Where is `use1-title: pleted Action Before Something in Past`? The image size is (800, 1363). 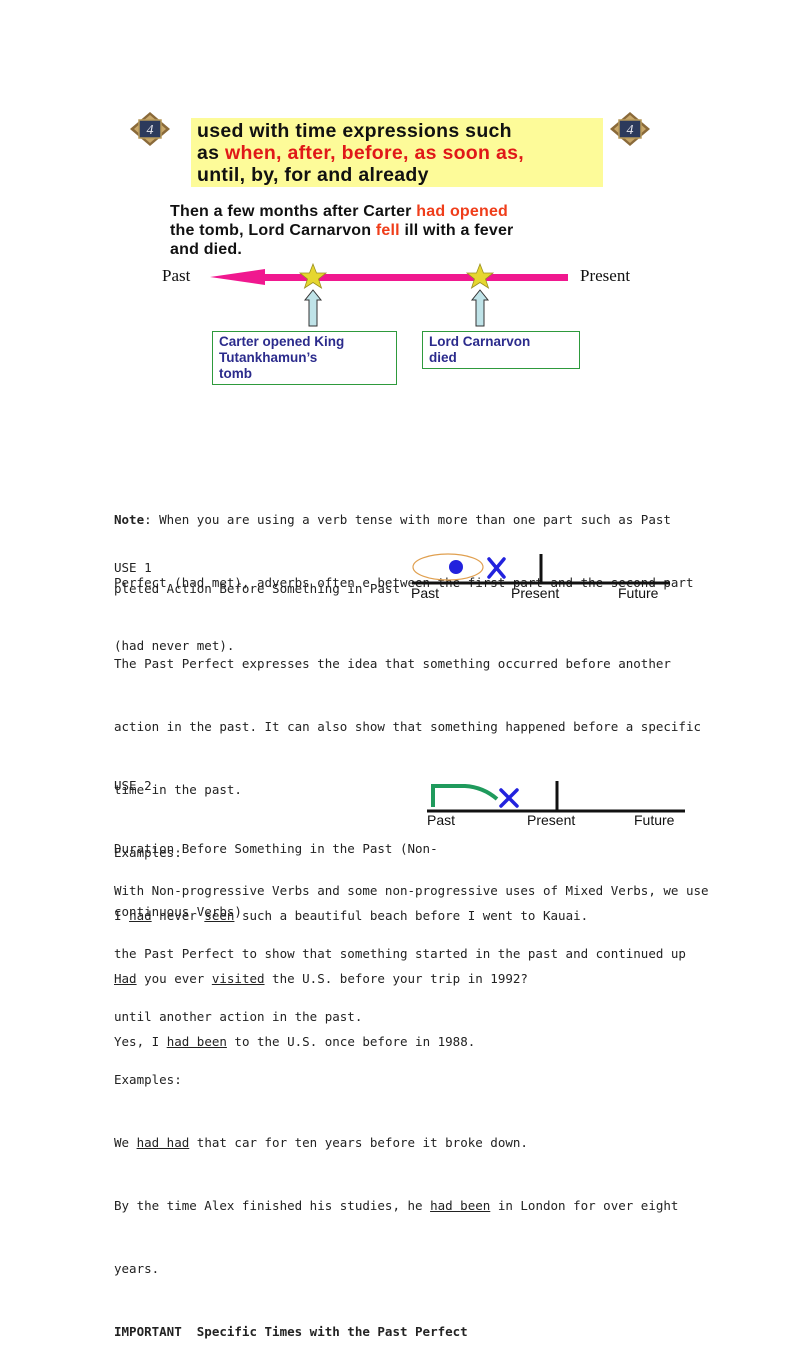
use1-title: pleted Action Before Something in Past is located at coordinates (257, 588).